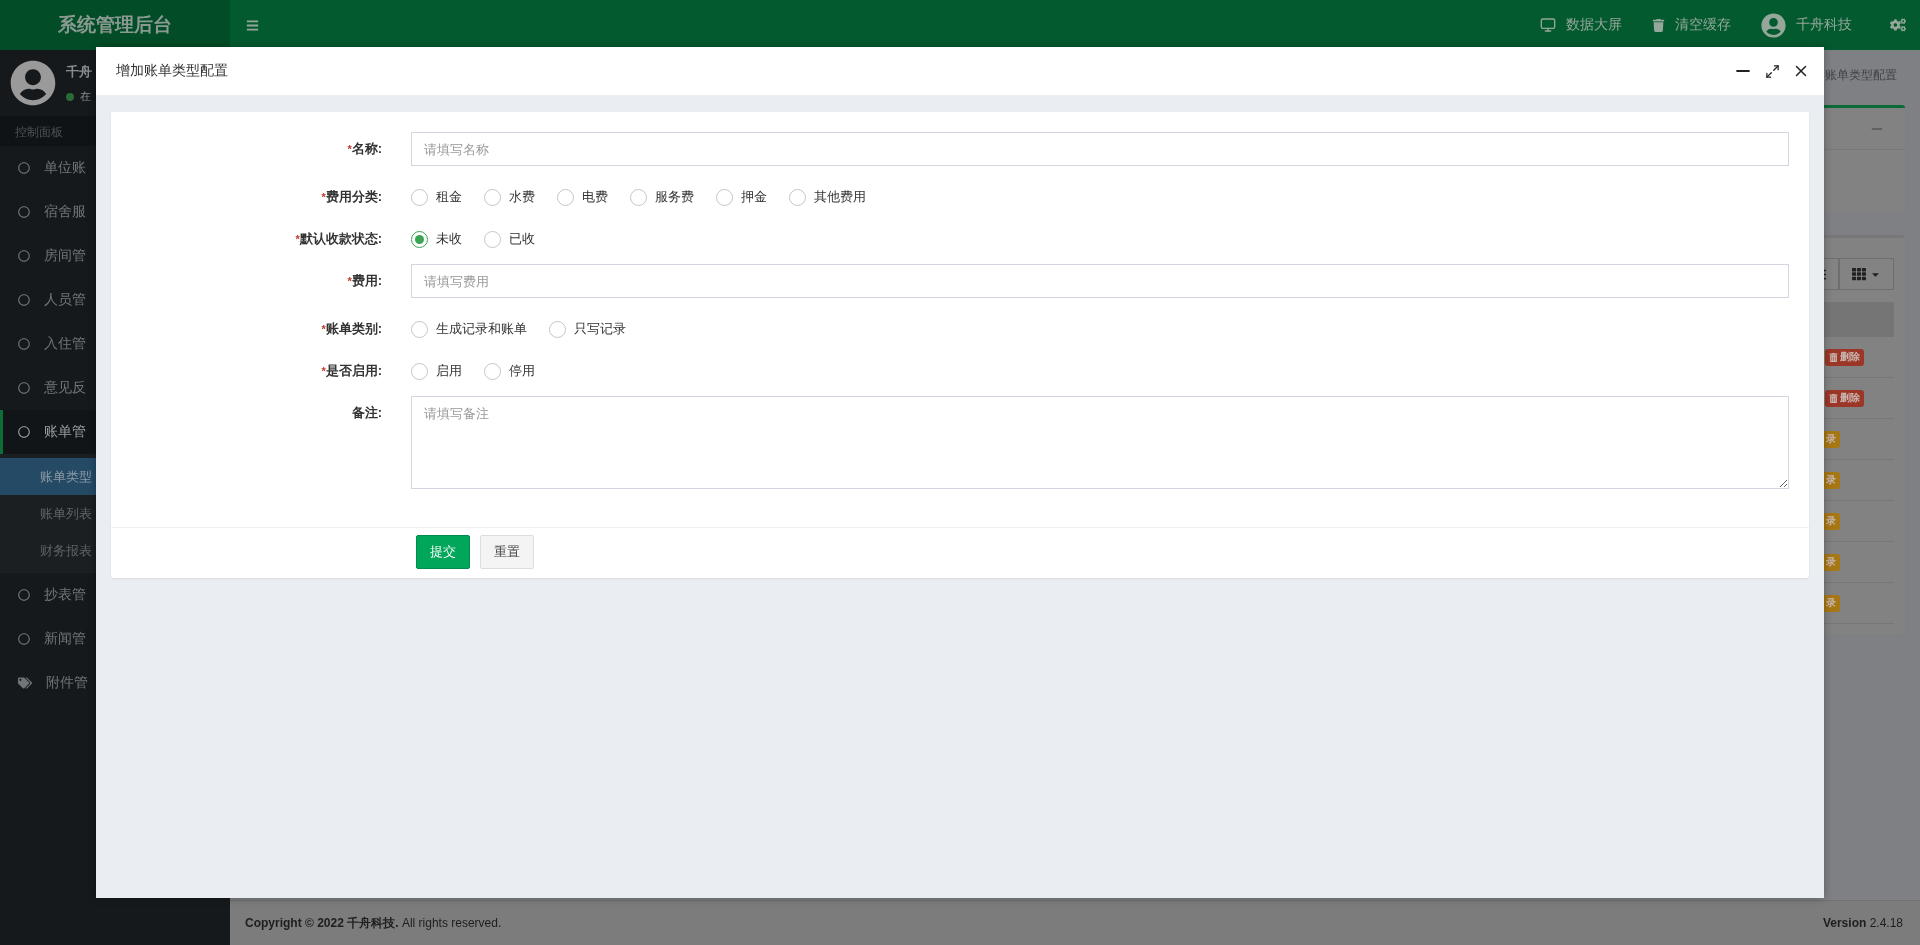 The height and width of the screenshot is (945, 1920). I want to click on monitor-icon, so click(1548, 25).